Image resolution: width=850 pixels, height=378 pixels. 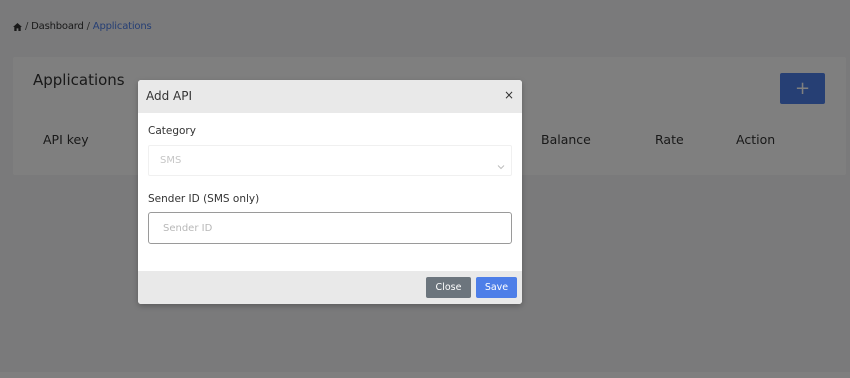 What do you see at coordinates (204, 199) in the screenshot?
I see `sender-id-label: Sender ID (SMS only)` at bounding box center [204, 199].